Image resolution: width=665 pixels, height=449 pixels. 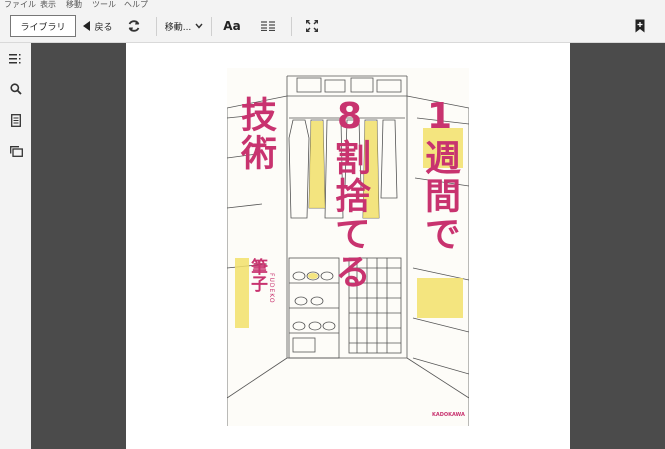 I want to click on chevron-down-icon, so click(x=199, y=26).